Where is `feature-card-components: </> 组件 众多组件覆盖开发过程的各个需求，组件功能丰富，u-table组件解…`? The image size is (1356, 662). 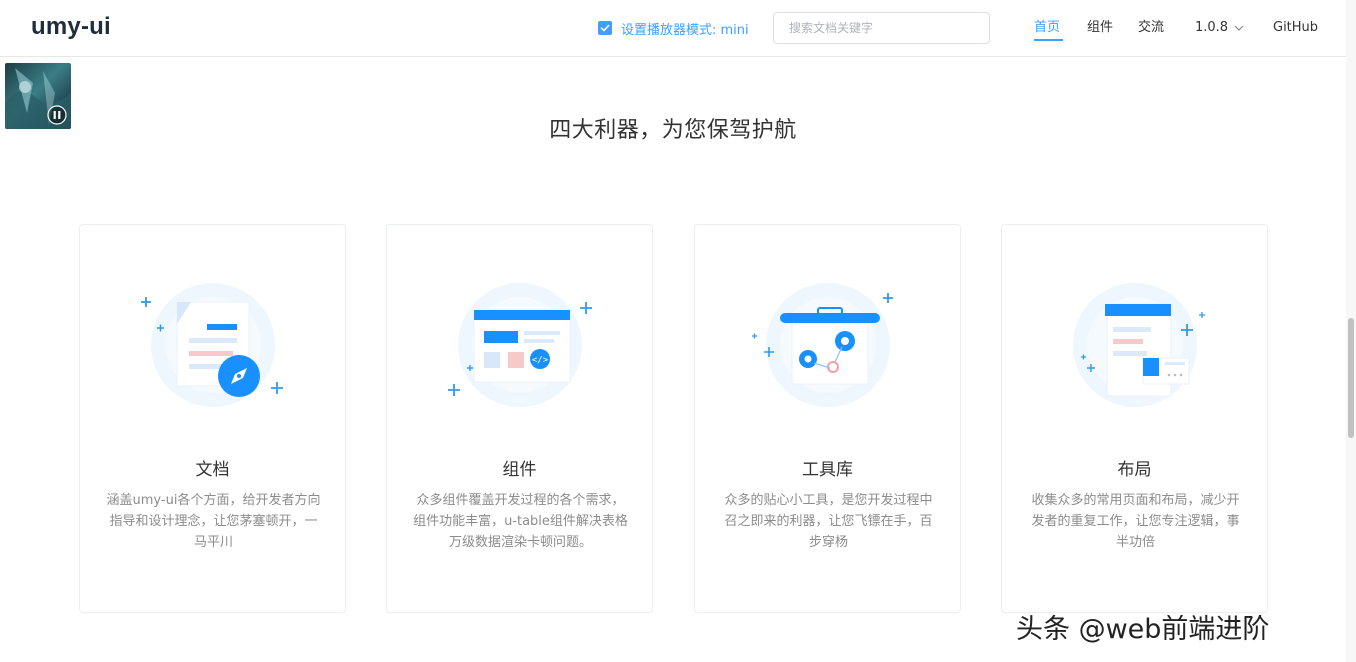 feature-card-components: </> 组件 众多组件覆盖开发过程的各个需求，组件功能丰富，u-table组件解… is located at coordinates (519, 418).